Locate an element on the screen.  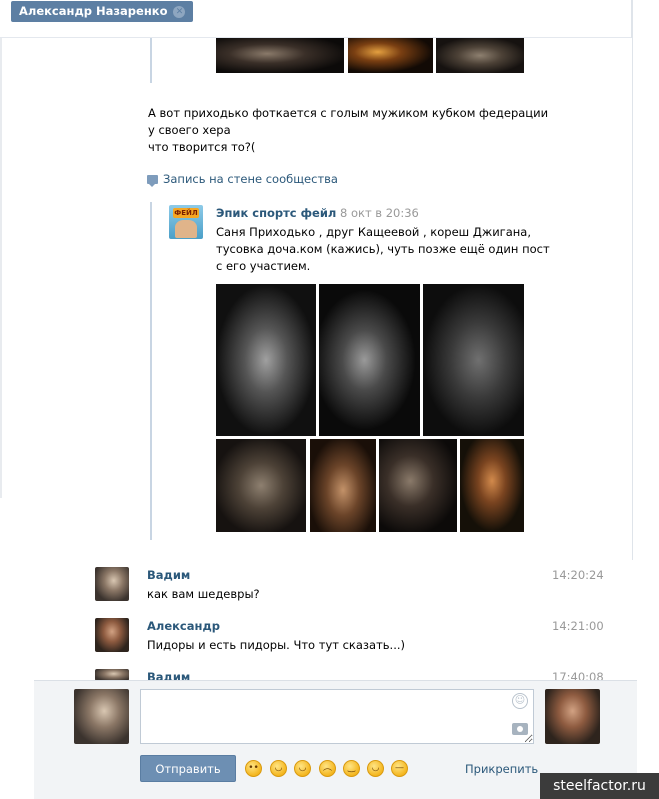
group-avatar-face is located at coordinates (186, 229).